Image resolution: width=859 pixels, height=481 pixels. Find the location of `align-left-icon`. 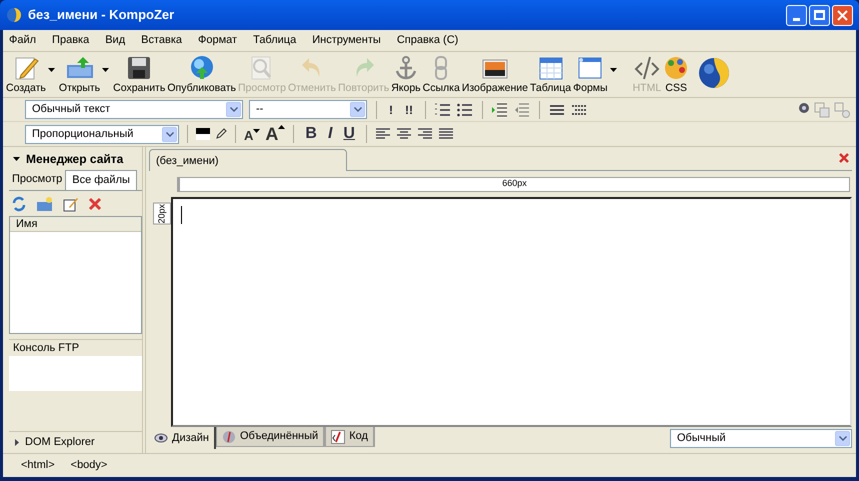

align-left-icon is located at coordinates (382, 134).